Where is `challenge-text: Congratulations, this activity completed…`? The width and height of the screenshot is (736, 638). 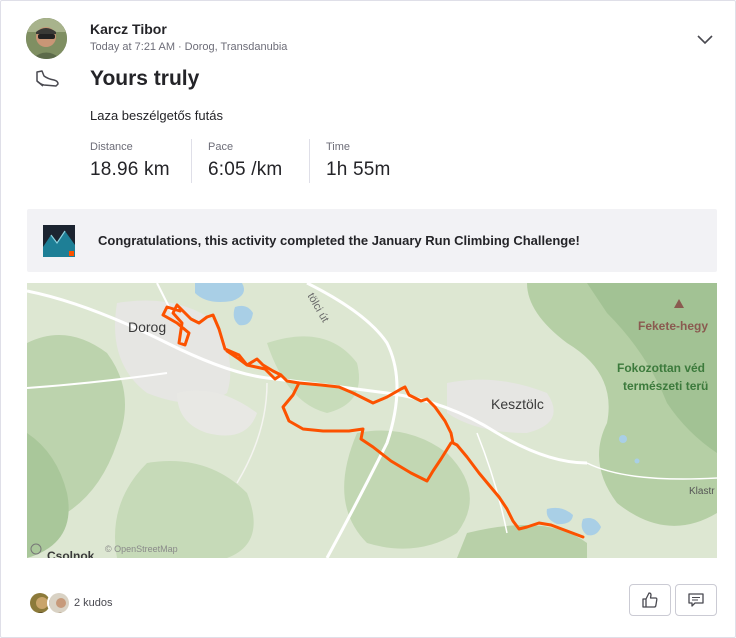
challenge-text: Congratulations, this activity completed… is located at coordinates (339, 240).